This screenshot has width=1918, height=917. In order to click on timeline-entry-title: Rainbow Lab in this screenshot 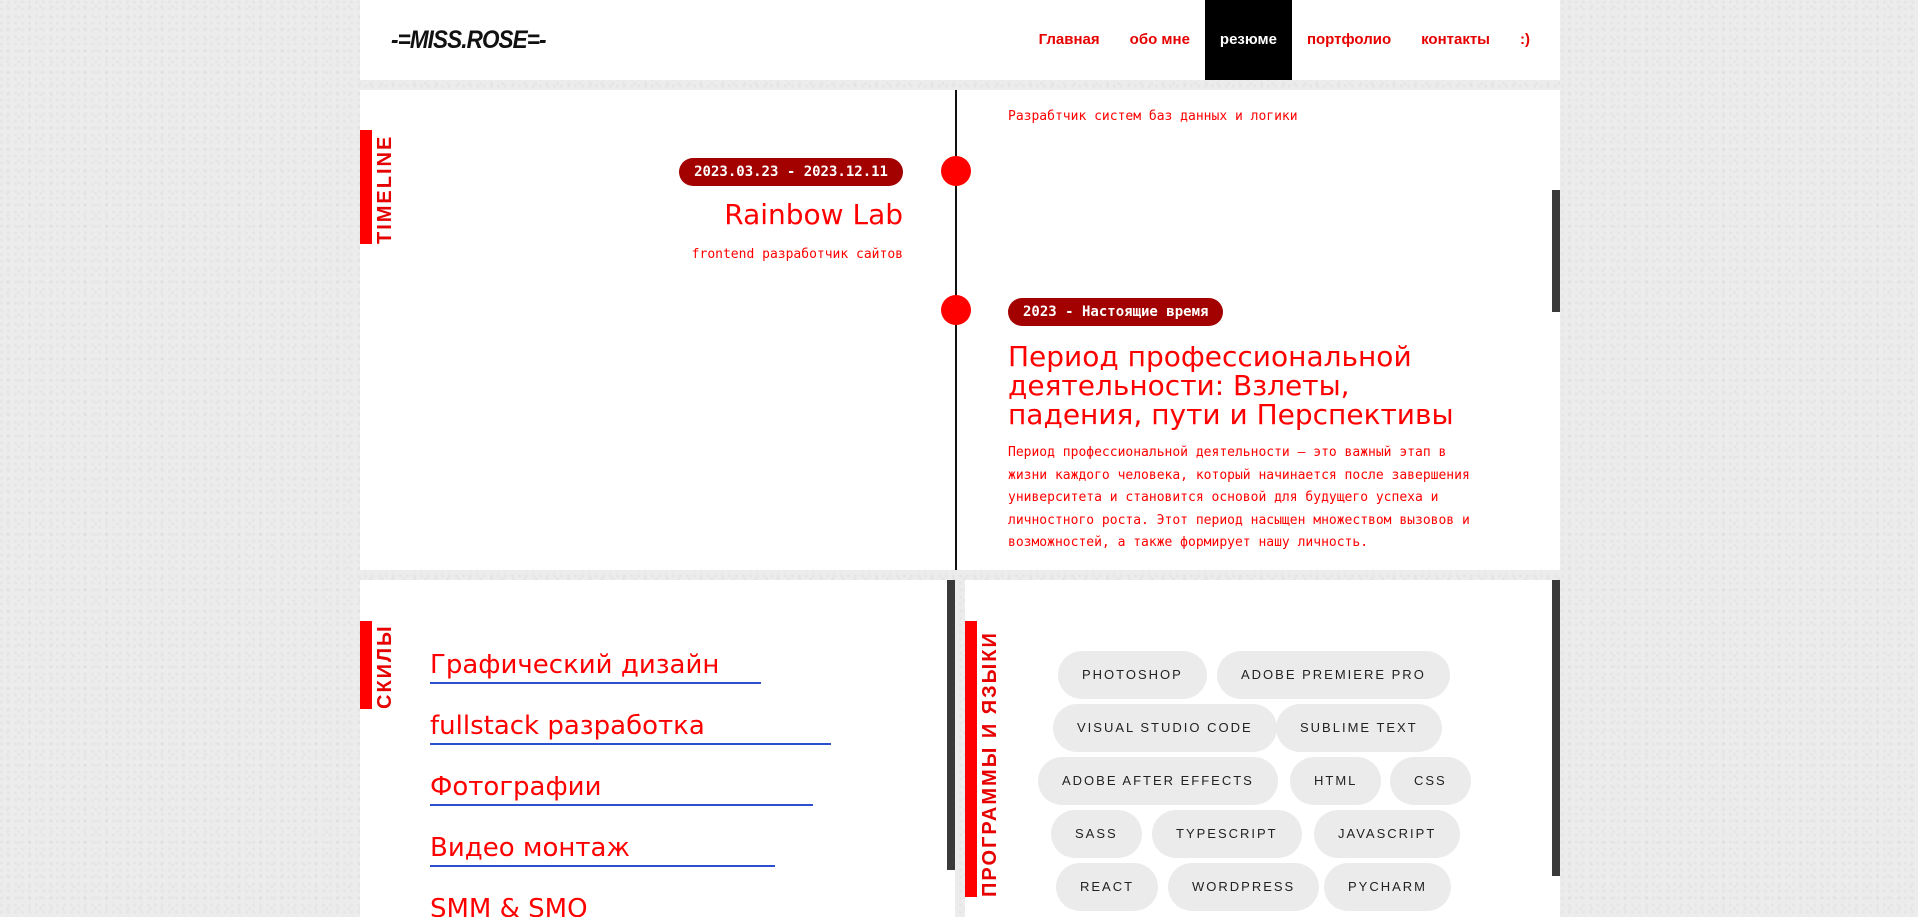, I will do `click(813, 214)`.